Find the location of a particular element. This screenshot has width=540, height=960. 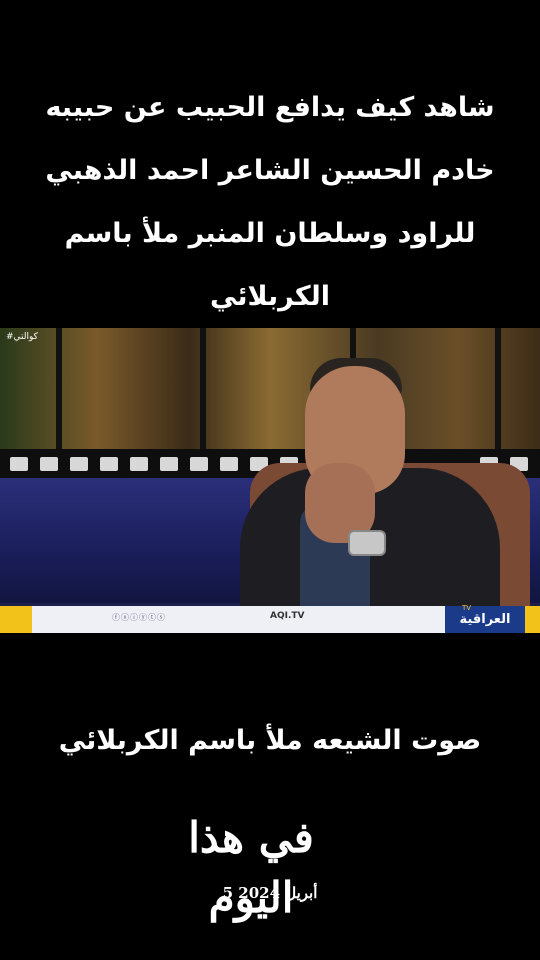

caption-line-3: للراود وسلطان المنبر ملأ باسم is located at coordinates (270, 233).